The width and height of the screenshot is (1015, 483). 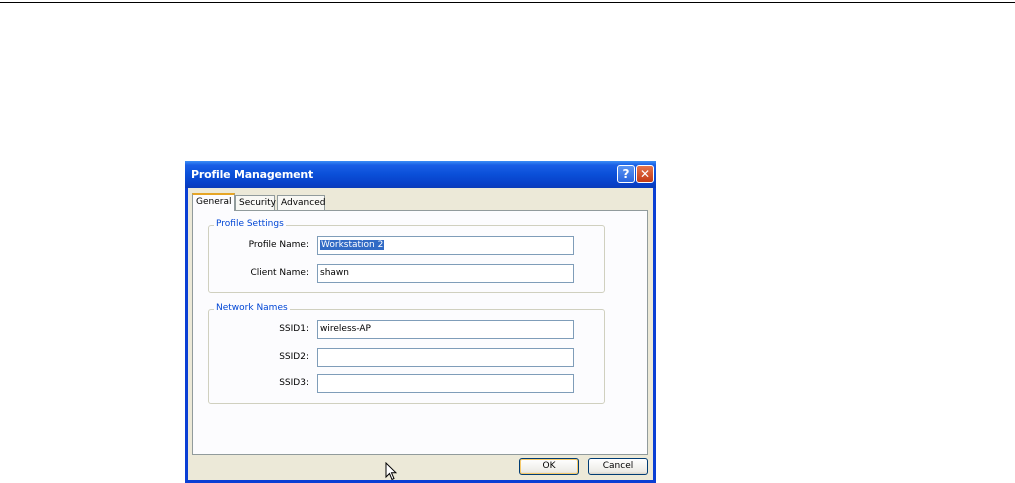 What do you see at coordinates (294, 357) in the screenshot?
I see `ssid2-label: SSID2:` at bounding box center [294, 357].